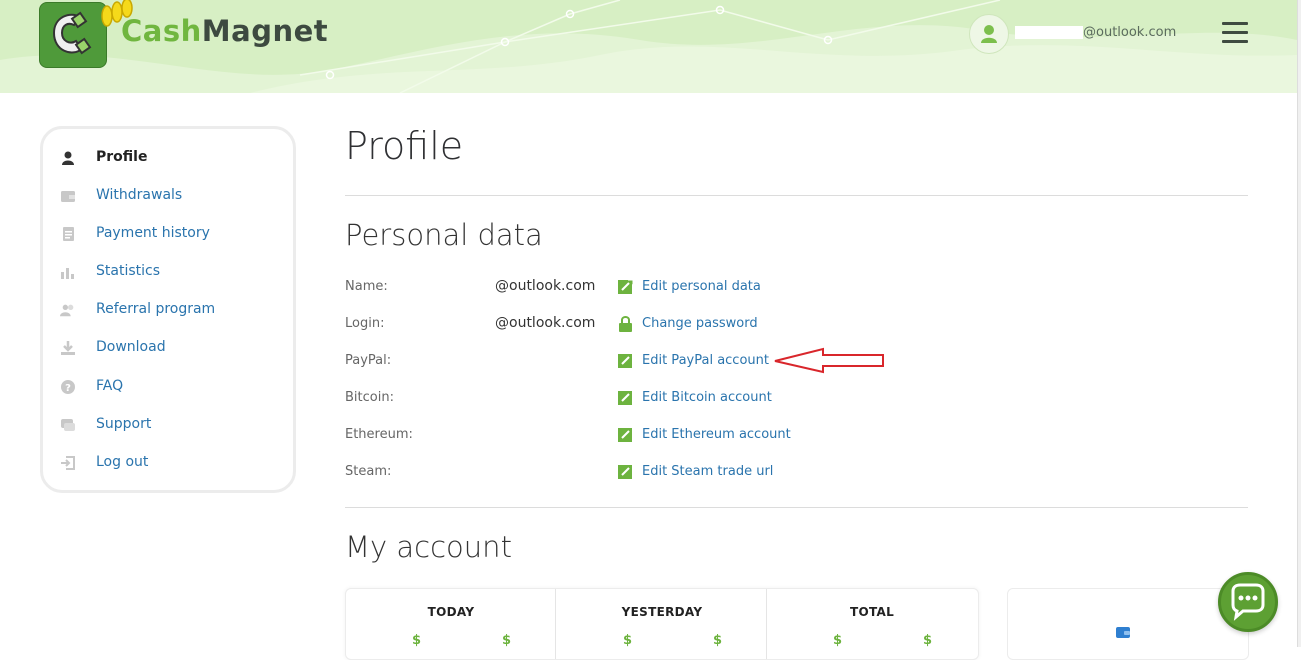  I want to click on document-icon, so click(68, 234).